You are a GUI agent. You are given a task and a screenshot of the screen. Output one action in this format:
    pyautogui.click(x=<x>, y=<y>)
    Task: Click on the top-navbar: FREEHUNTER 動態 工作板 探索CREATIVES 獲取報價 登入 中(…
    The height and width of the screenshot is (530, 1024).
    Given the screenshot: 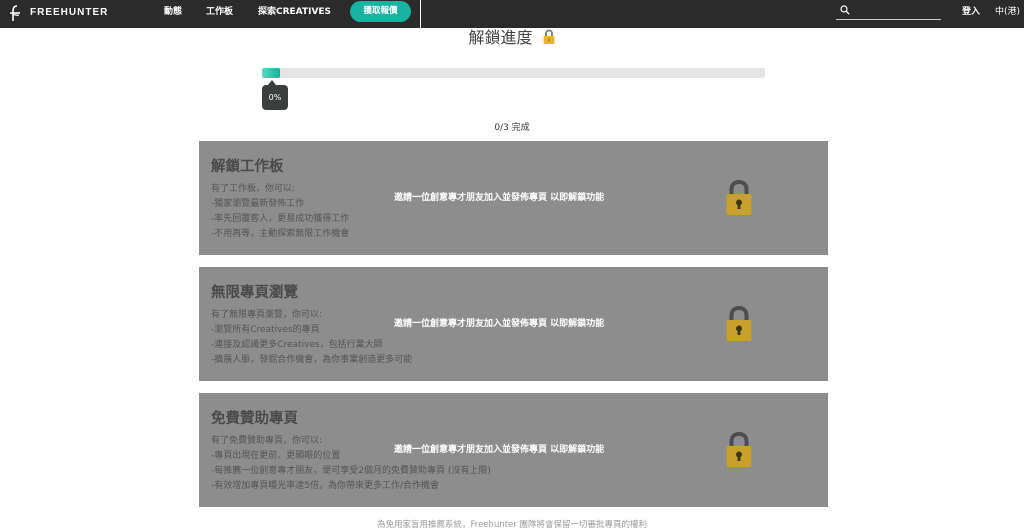 What is the action you would take?
    pyautogui.click(x=512, y=14)
    